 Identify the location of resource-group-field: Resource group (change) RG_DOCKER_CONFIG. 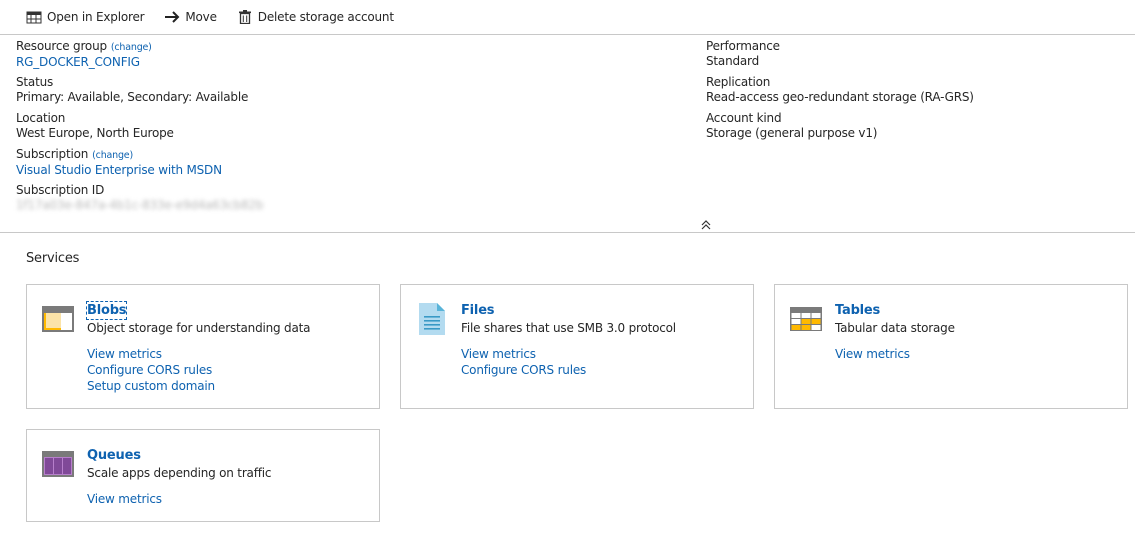
(139, 57).